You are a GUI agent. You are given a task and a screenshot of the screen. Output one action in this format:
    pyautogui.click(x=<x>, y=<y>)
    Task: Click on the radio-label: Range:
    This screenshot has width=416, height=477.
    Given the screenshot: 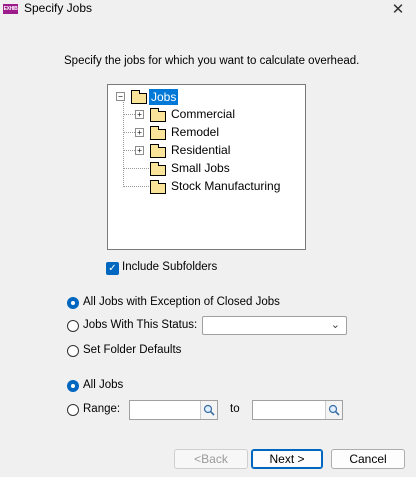 What is the action you would take?
    pyautogui.click(x=102, y=409)
    